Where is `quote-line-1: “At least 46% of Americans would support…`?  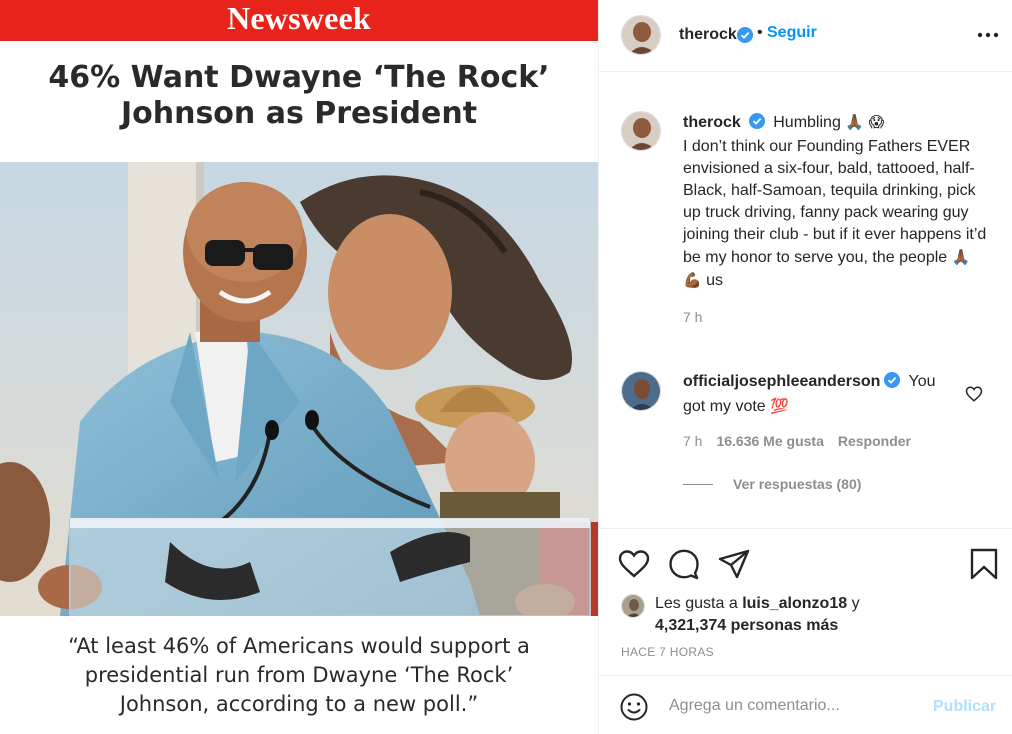 quote-line-1: “At least 46% of Americans would support… is located at coordinates (299, 646).